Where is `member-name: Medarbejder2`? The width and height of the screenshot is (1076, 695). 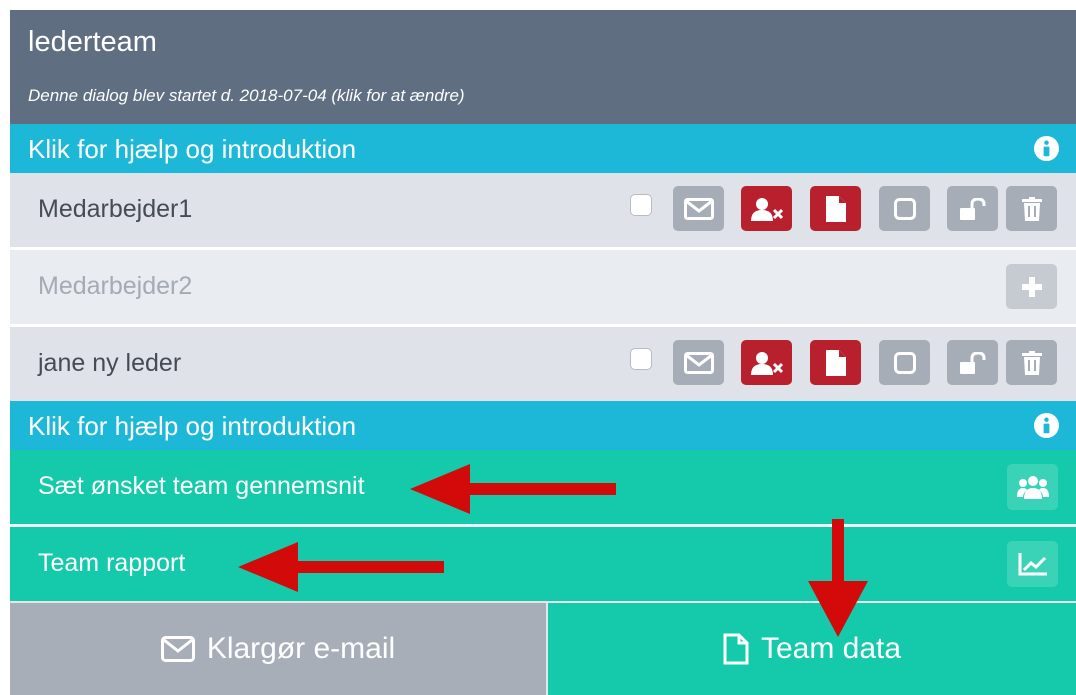
member-name: Medarbejder2 is located at coordinates (115, 286).